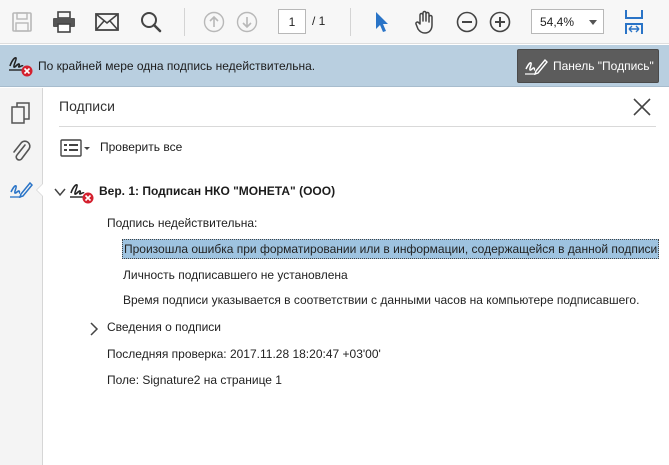  Describe the element at coordinates (214, 22) in the screenshot. I see `previous-page-icon` at that location.